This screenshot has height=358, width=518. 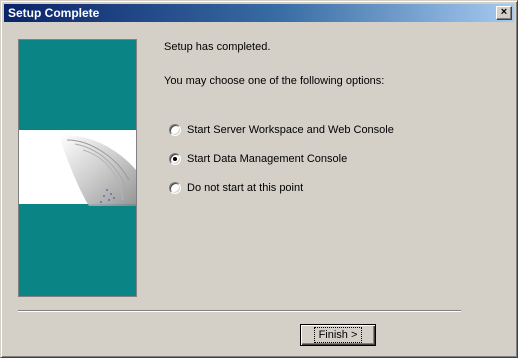 I want to click on close-icon: ×, so click(x=504, y=12).